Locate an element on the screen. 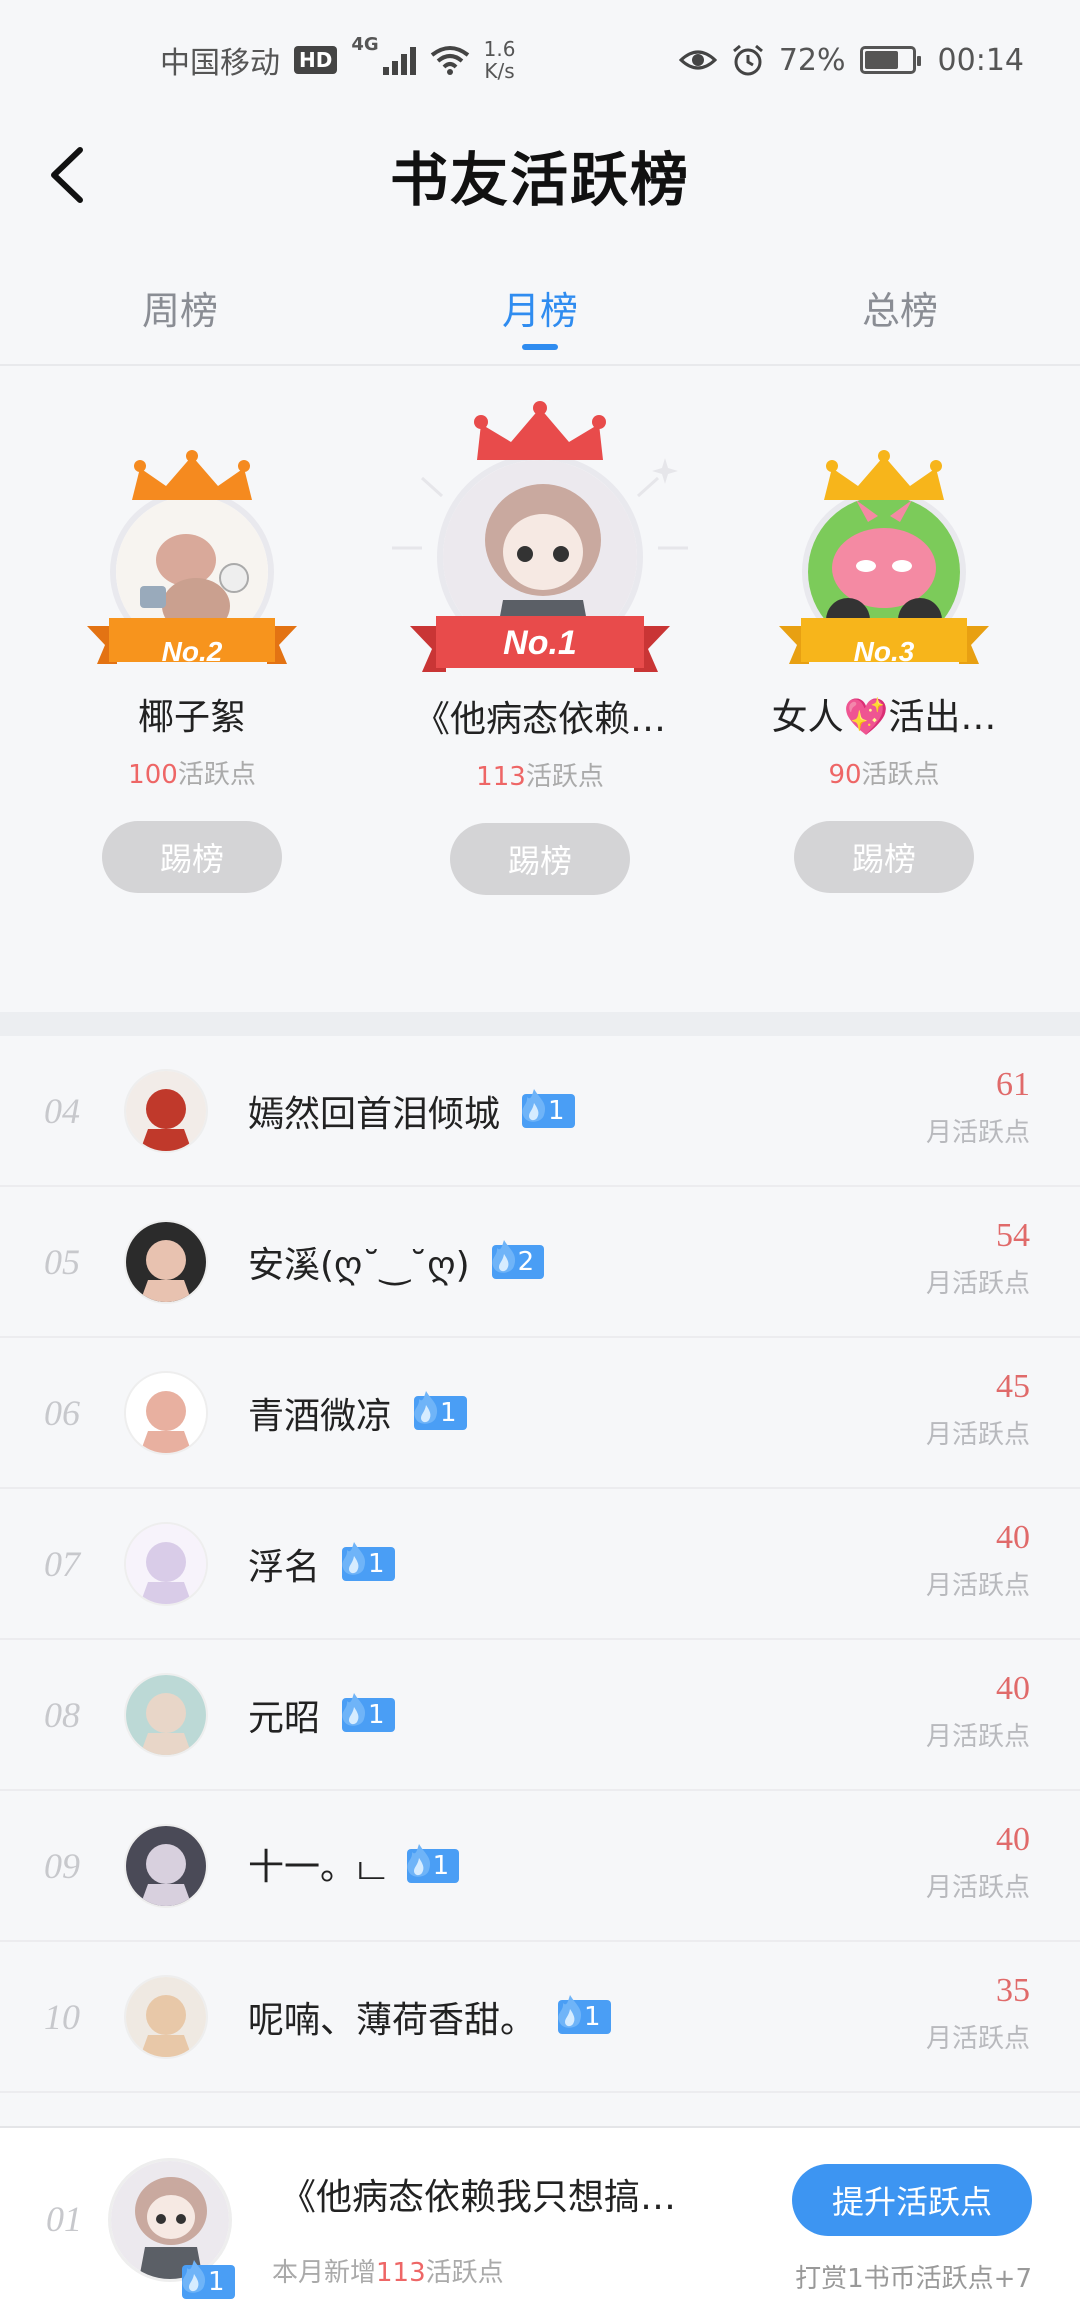 The height and width of the screenshot is (2310, 1080). top-points: 90活跃点 is located at coordinates (883, 772).